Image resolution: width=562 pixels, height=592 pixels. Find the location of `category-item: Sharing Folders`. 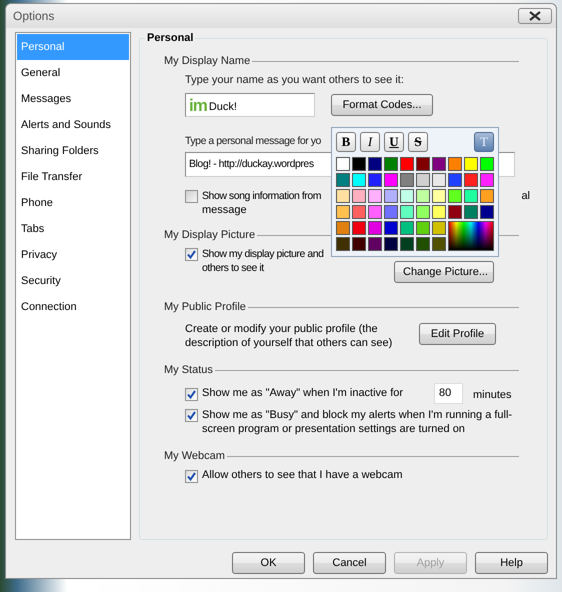

category-item: Sharing Folders is located at coordinates (73, 151).